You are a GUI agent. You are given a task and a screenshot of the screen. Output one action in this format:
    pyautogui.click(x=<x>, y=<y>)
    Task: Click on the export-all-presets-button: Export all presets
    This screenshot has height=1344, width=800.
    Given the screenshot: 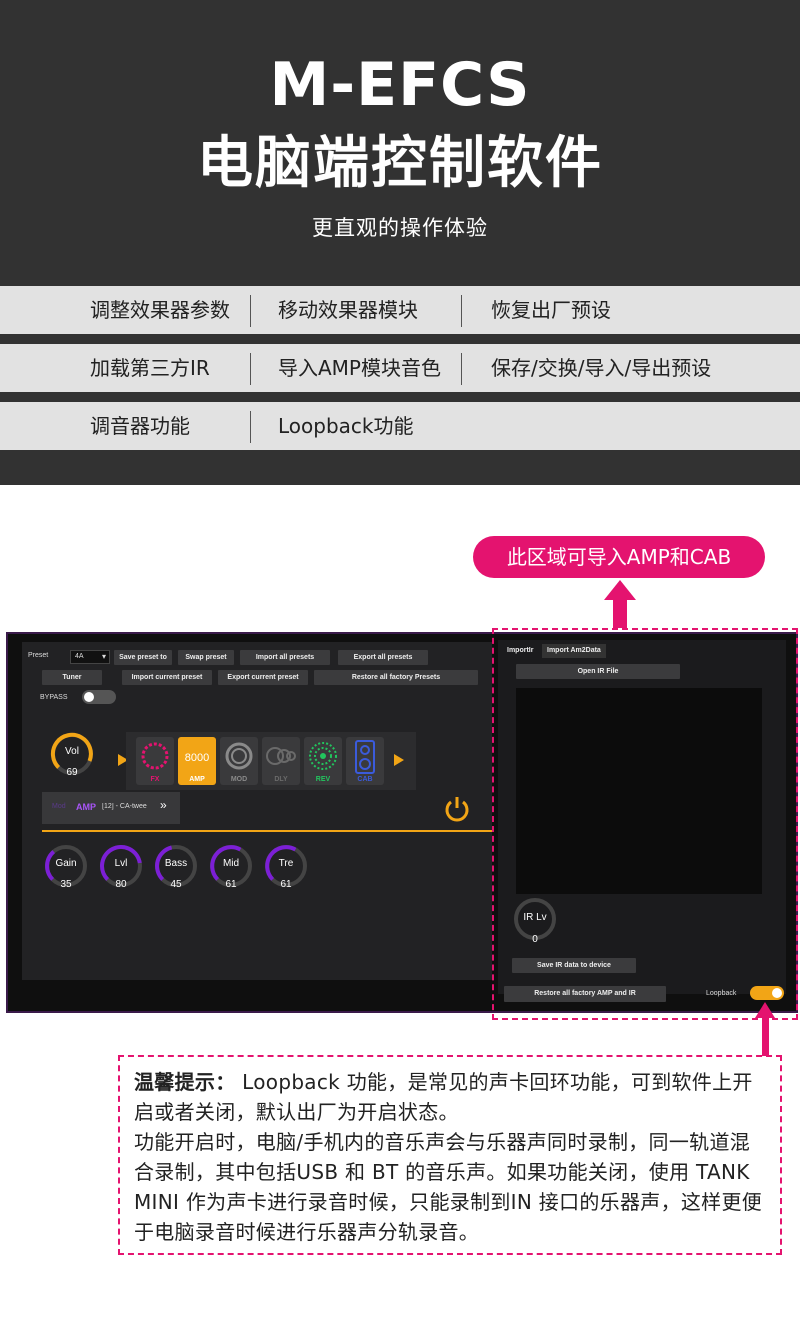 What is the action you would take?
    pyautogui.click(x=383, y=657)
    